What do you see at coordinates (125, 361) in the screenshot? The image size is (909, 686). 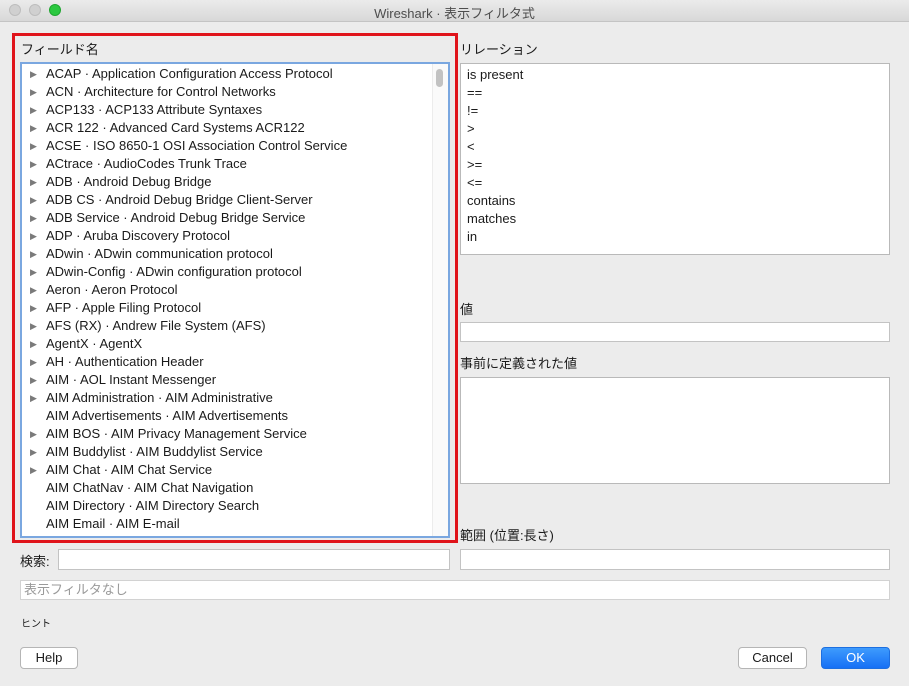 I see `field-tree-row-label: AH · Authentication Header` at bounding box center [125, 361].